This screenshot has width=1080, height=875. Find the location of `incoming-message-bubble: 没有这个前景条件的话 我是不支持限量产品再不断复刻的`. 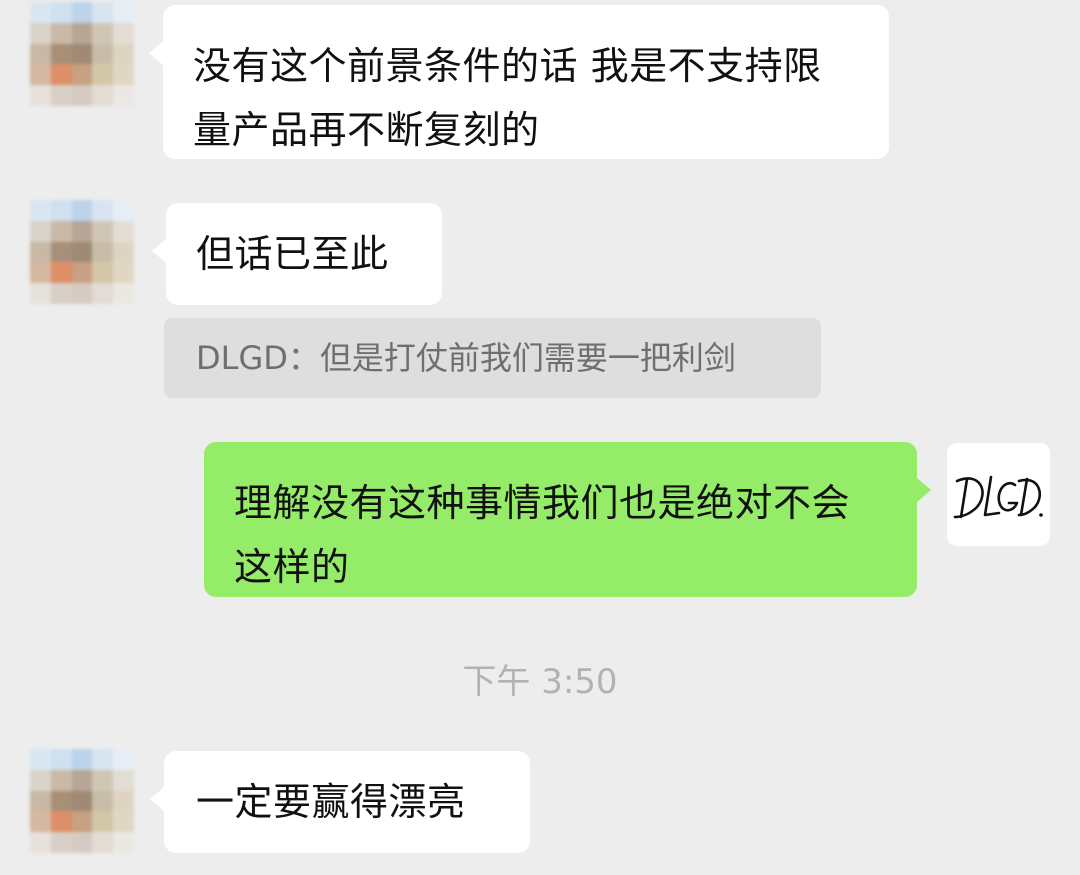

incoming-message-bubble: 没有这个前景条件的话 我是不支持限量产品再不断复刻的 is located at coordinates (519, 82).